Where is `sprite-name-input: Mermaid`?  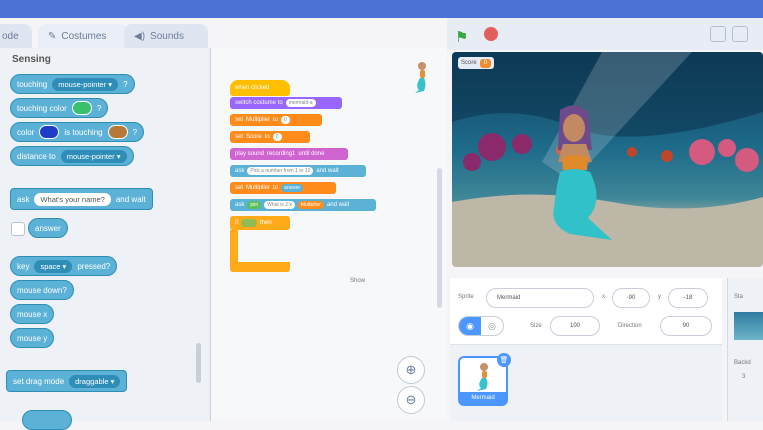 sprite-name-input: Mermaid is located at coordinates (540, 298).